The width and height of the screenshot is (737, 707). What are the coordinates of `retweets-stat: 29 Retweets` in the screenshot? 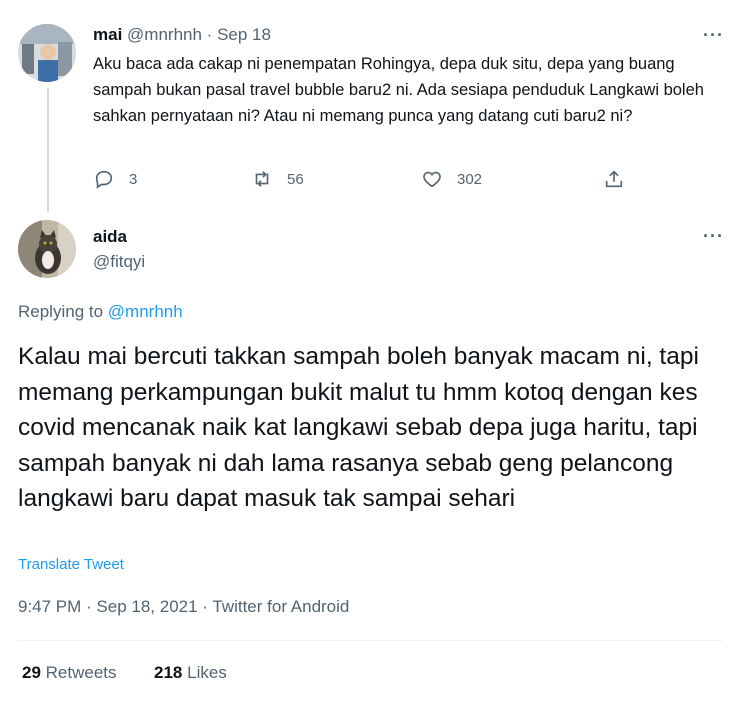 It's located at (69, 673).